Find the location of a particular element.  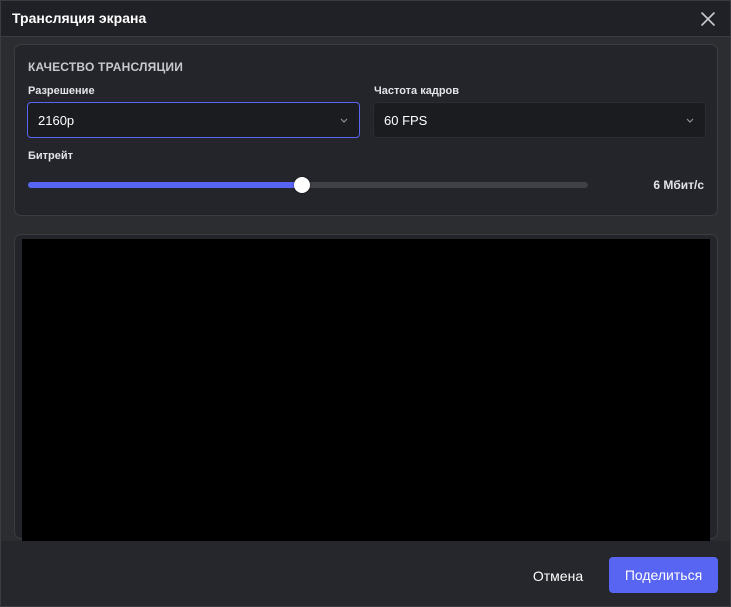

close-icon is located at coordinates (708, 19).